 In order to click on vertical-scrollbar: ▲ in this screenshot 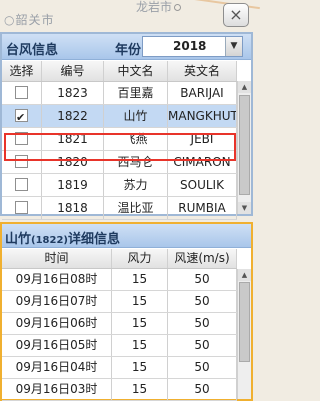, I will do `click(244, 334)`.